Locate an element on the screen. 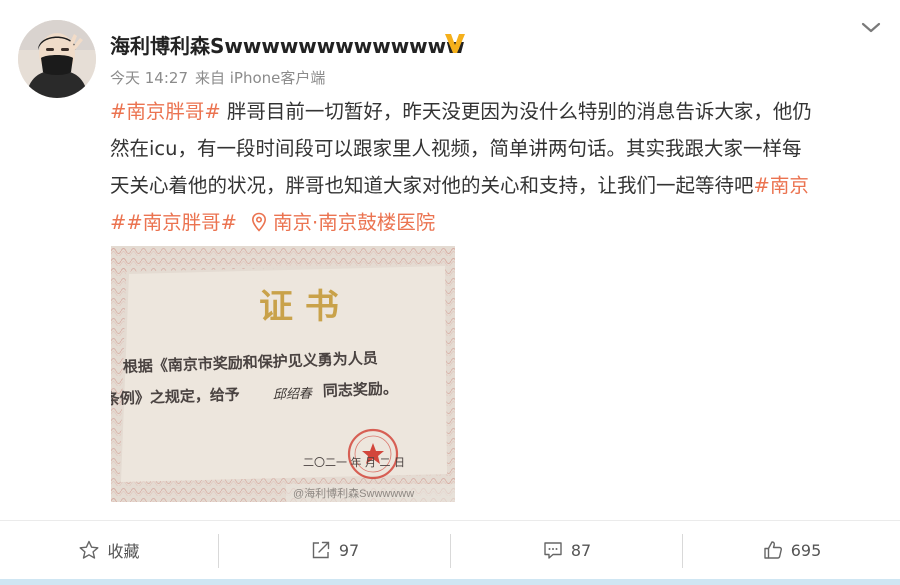 The width and height of the screenshot is (900, 585). next-card-edge is located at coordinates (450, 582).